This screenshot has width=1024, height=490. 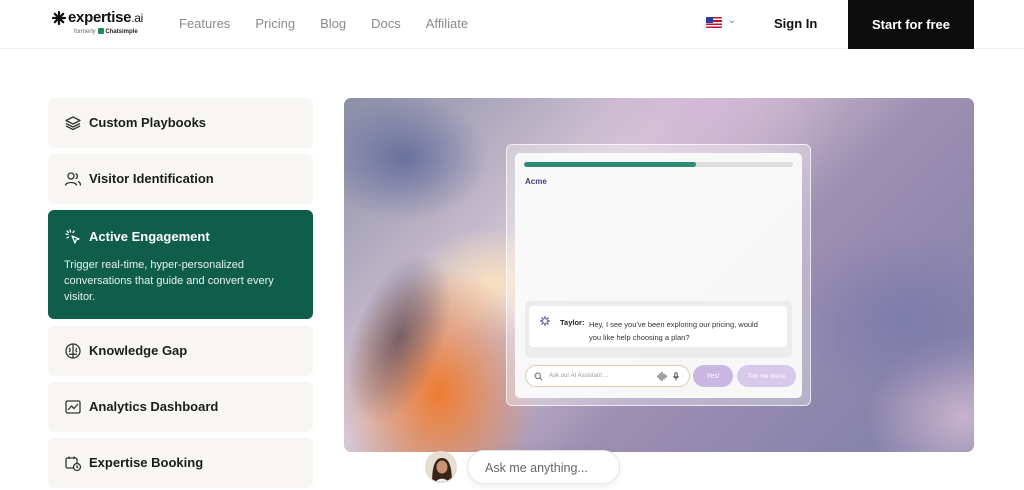 What do you see at coordinates (59, 18) in the screenshot?
I see `logo-star-icon` at bounding box center [59, 18].